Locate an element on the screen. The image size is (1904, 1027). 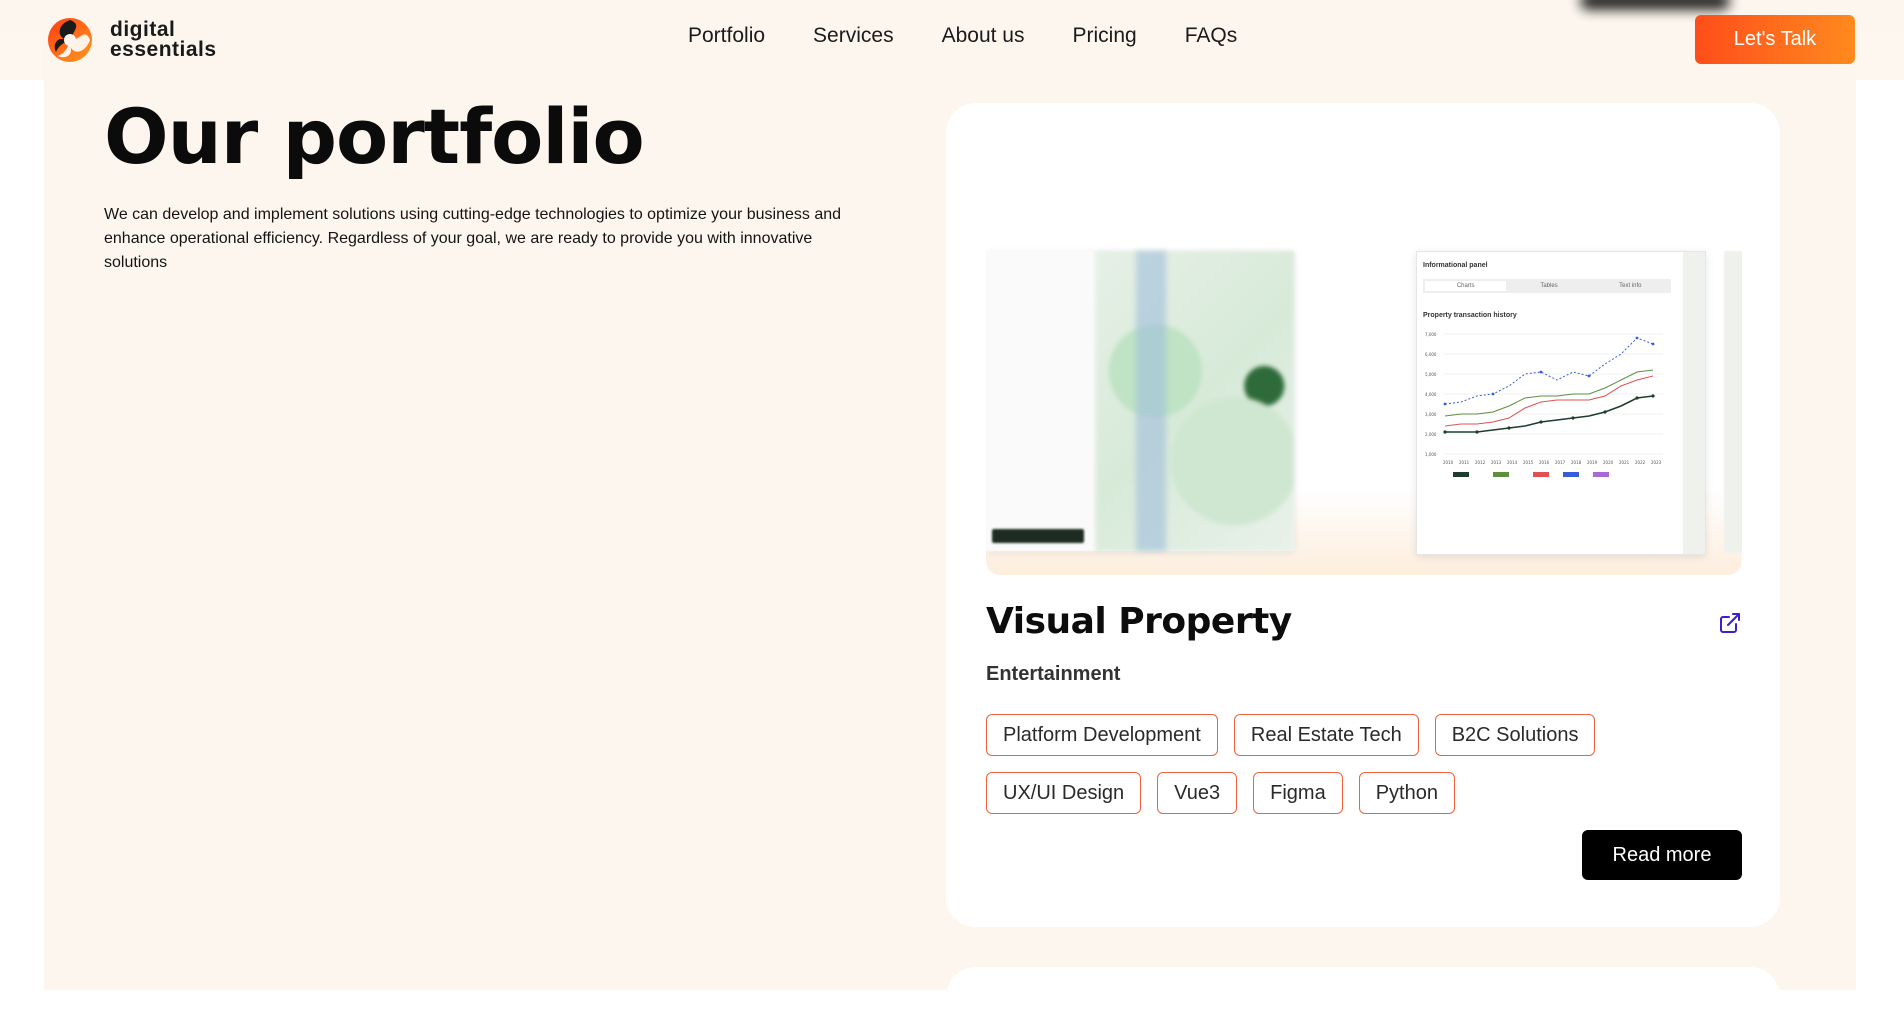
tag-vue3: Vue3 is located at coordinates (1197, 793).